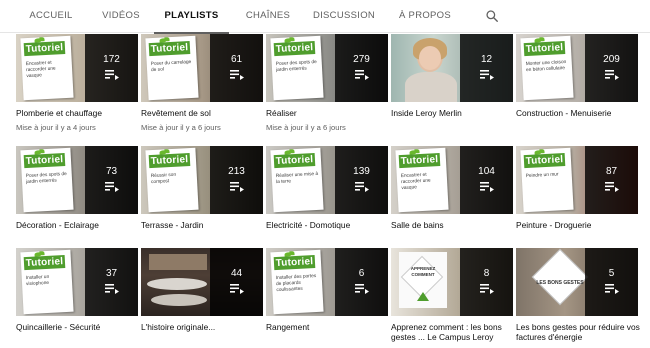 The width and height of the screenshot is (650, 348). Describe the element at coordinates (191, 17) in the screenshot. I see `tab-playlists: PLAYLISTS` at that location.